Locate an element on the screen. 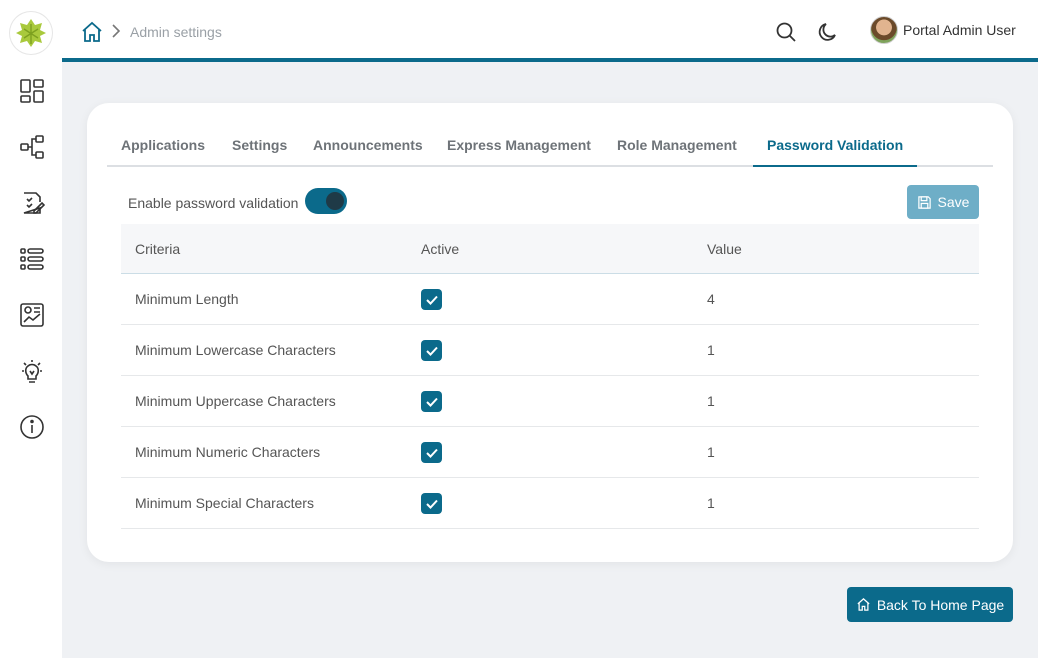 The width and height of the screenshot is (1038, 658). save-icon is located at coordinates (924, 202).